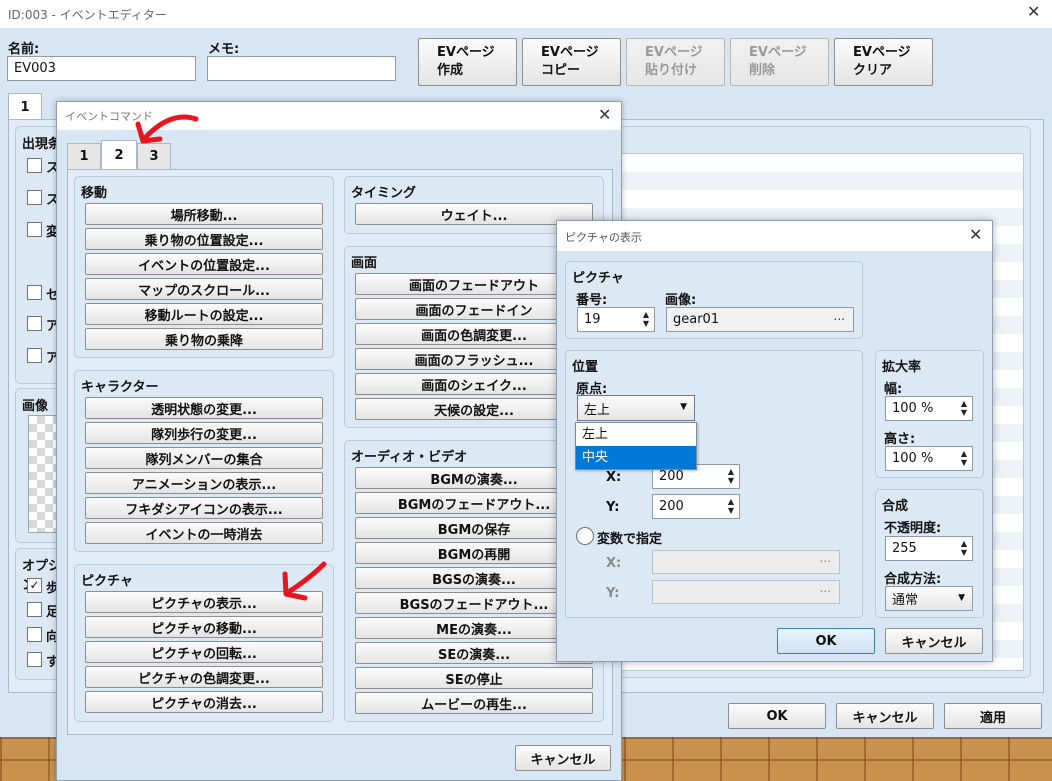 This screenshot has height=781, width=1052. What do you see at coordinates (774, 236) in the screenshot?
I see `pic-title-bar: ピクチャの表示 ✕` at bounding box center [774, 236].